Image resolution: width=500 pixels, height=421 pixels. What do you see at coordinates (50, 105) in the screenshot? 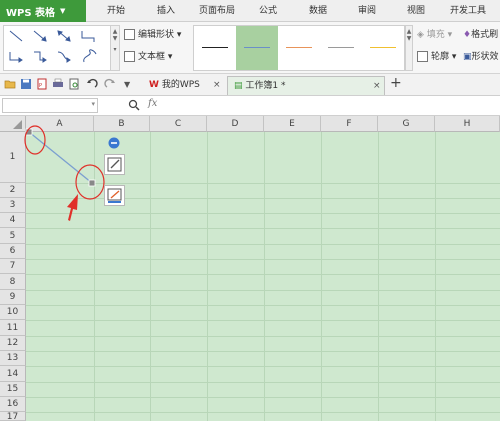
I see `name-box: ▾` at bounding box center [50, 105].